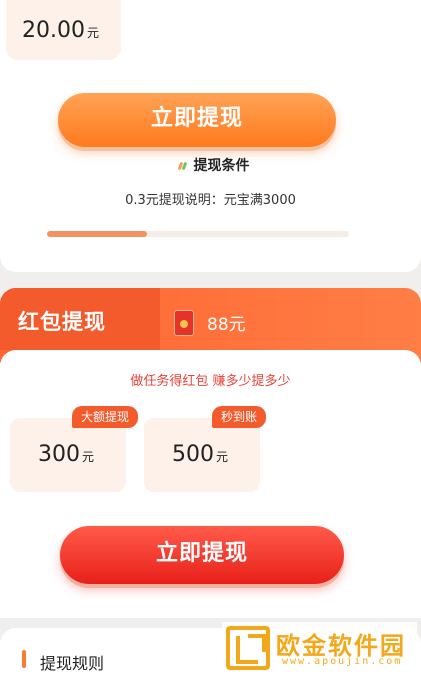 Image resolution: width=421 pixels, height=677 pixels. I want to click on withdraw-option-300: 大额提现 300 元, so click(74, 449).